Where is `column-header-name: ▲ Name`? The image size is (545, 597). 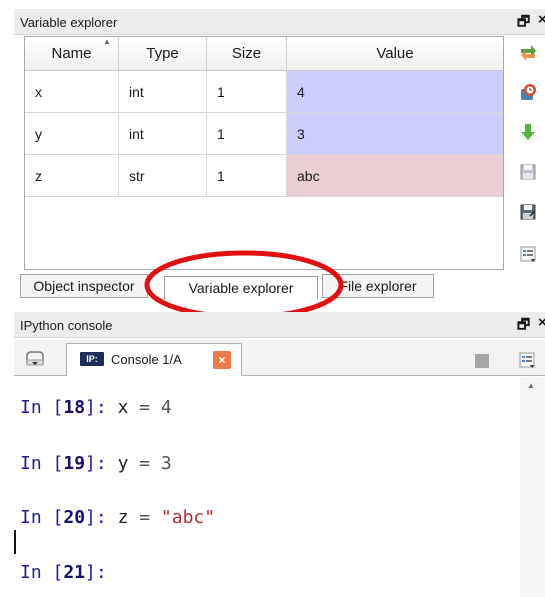 column-header-name: ▲ Name is located at coordinates (72, 54).